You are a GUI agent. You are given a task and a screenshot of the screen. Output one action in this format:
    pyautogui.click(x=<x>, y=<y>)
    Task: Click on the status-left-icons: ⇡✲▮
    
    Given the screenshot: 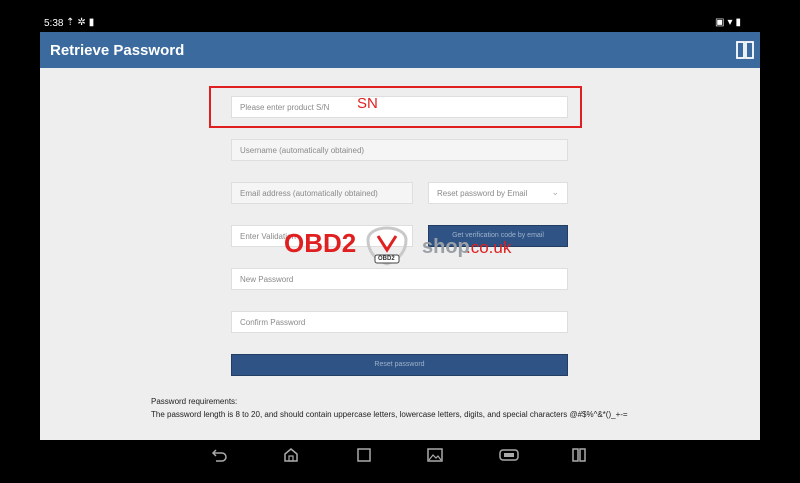 What is the action you would take?
    pyautogui.click(x=81, y=22)
    